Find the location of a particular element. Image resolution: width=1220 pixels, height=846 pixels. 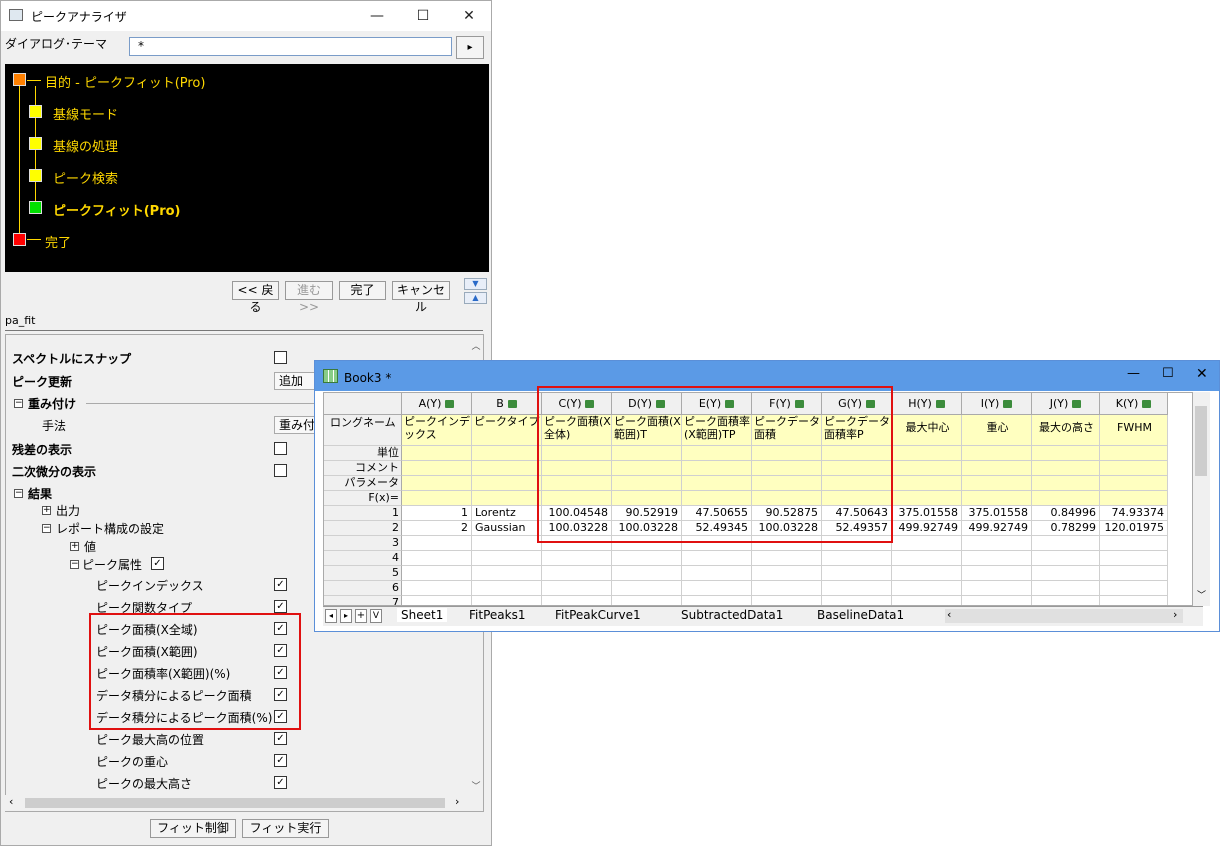

data-cell: 0.84996 is located at coordinates (1066, 513).